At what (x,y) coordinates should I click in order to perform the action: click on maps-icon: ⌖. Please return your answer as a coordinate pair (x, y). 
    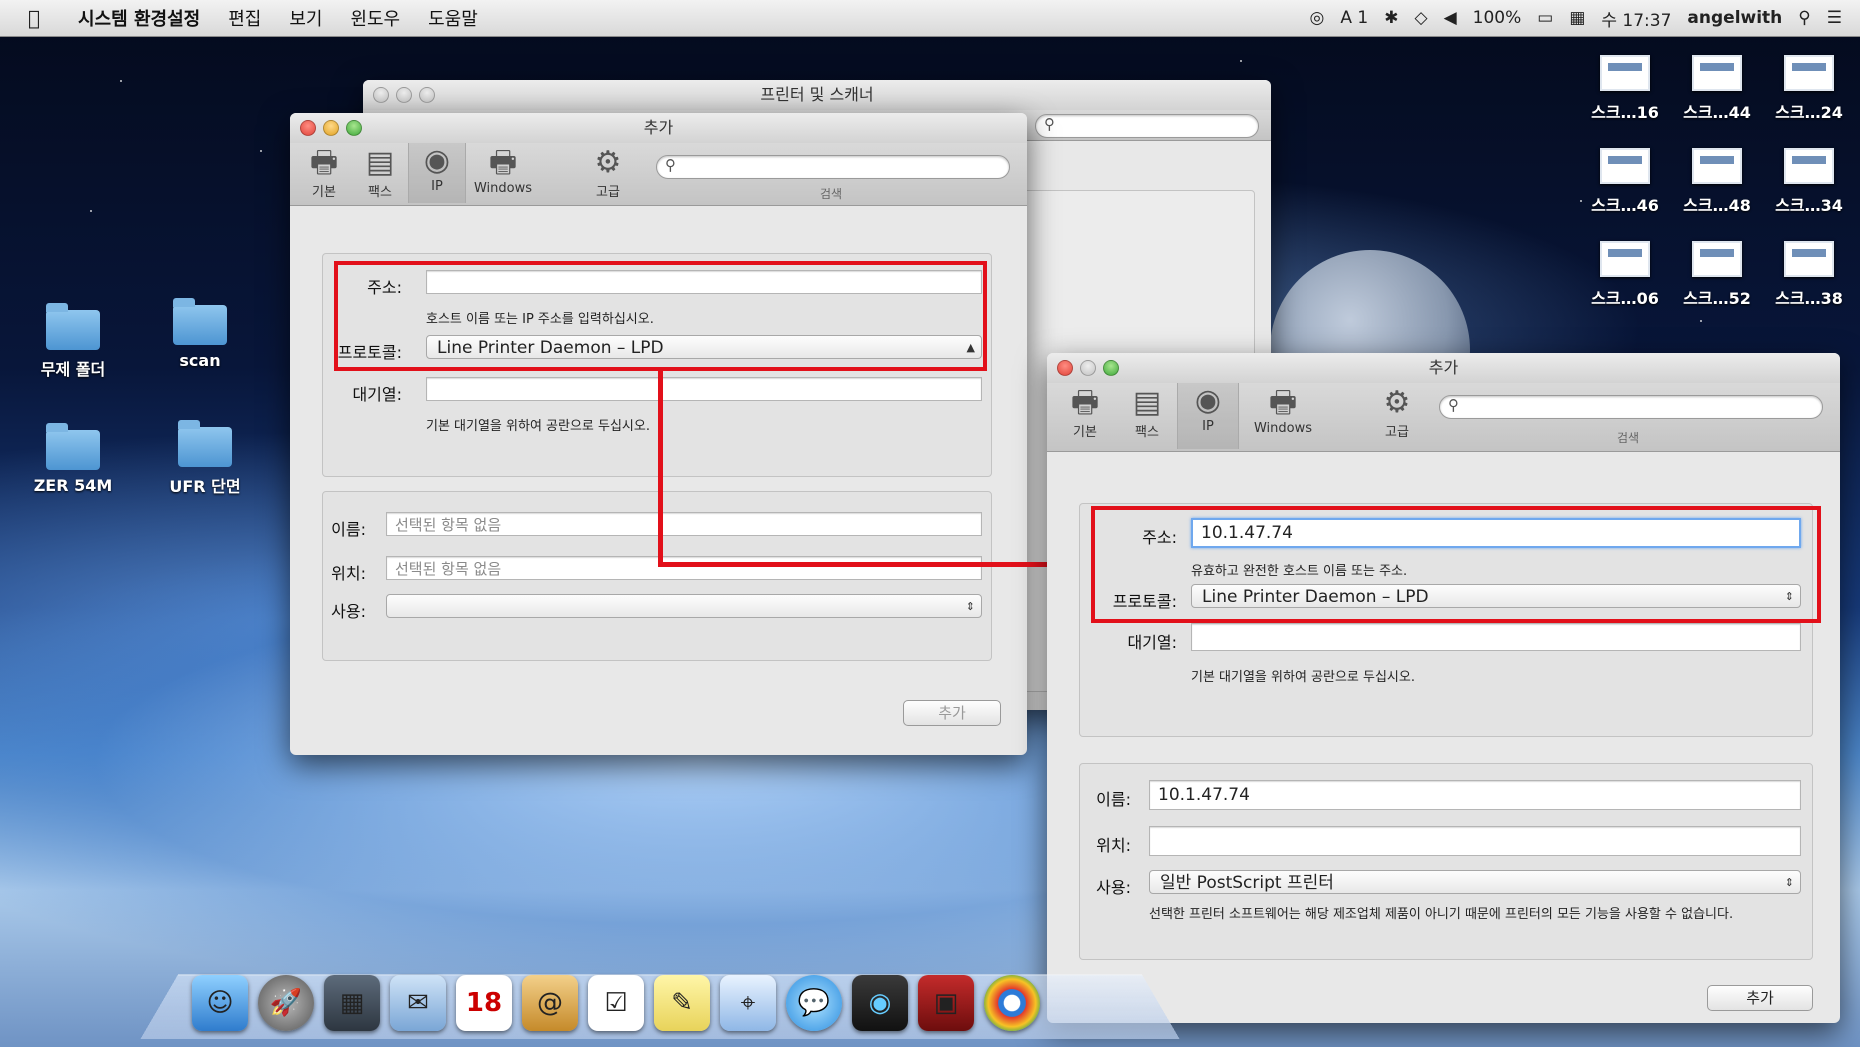
    Looking at the image, I should click on (748, 1003).